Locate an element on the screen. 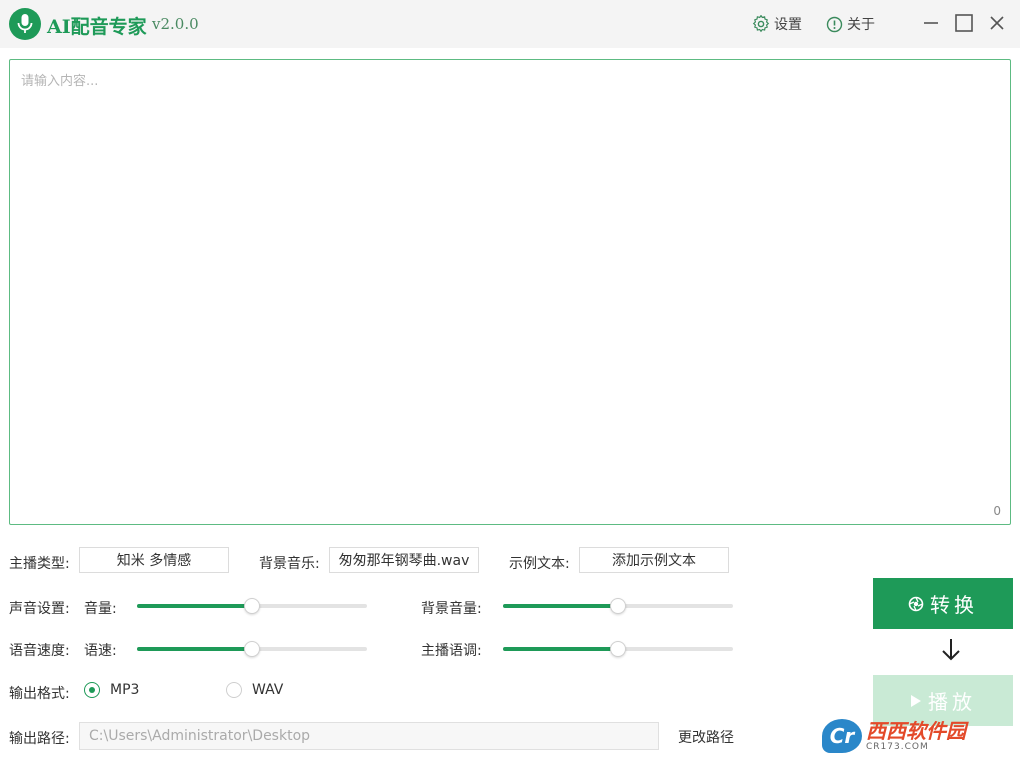  volume-slider-thumb is located at coordinates (252, 606).